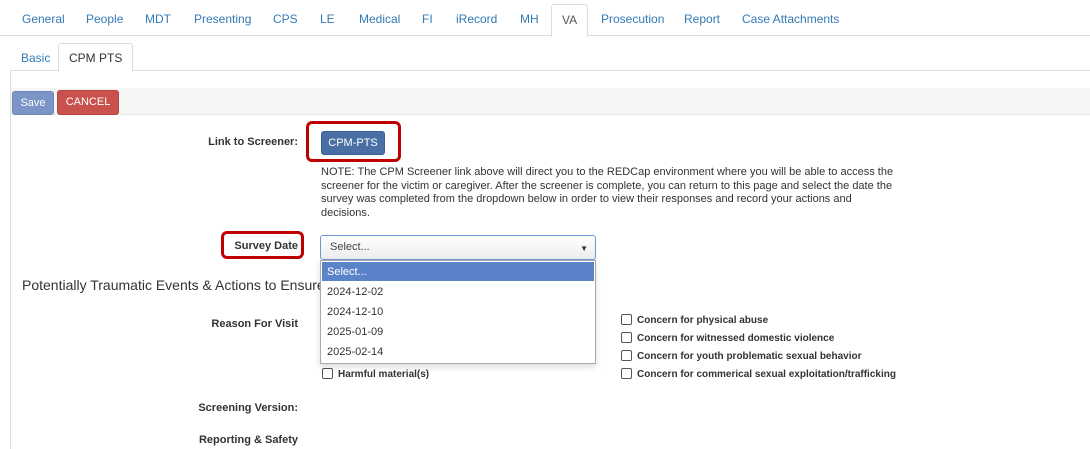 This screenshot has height=449, width=1090. What do you see at coordinates (790, 19) in the screenshot?
I see `tab-case-attachments: Case Attachments` at bounding box center [790, 19].